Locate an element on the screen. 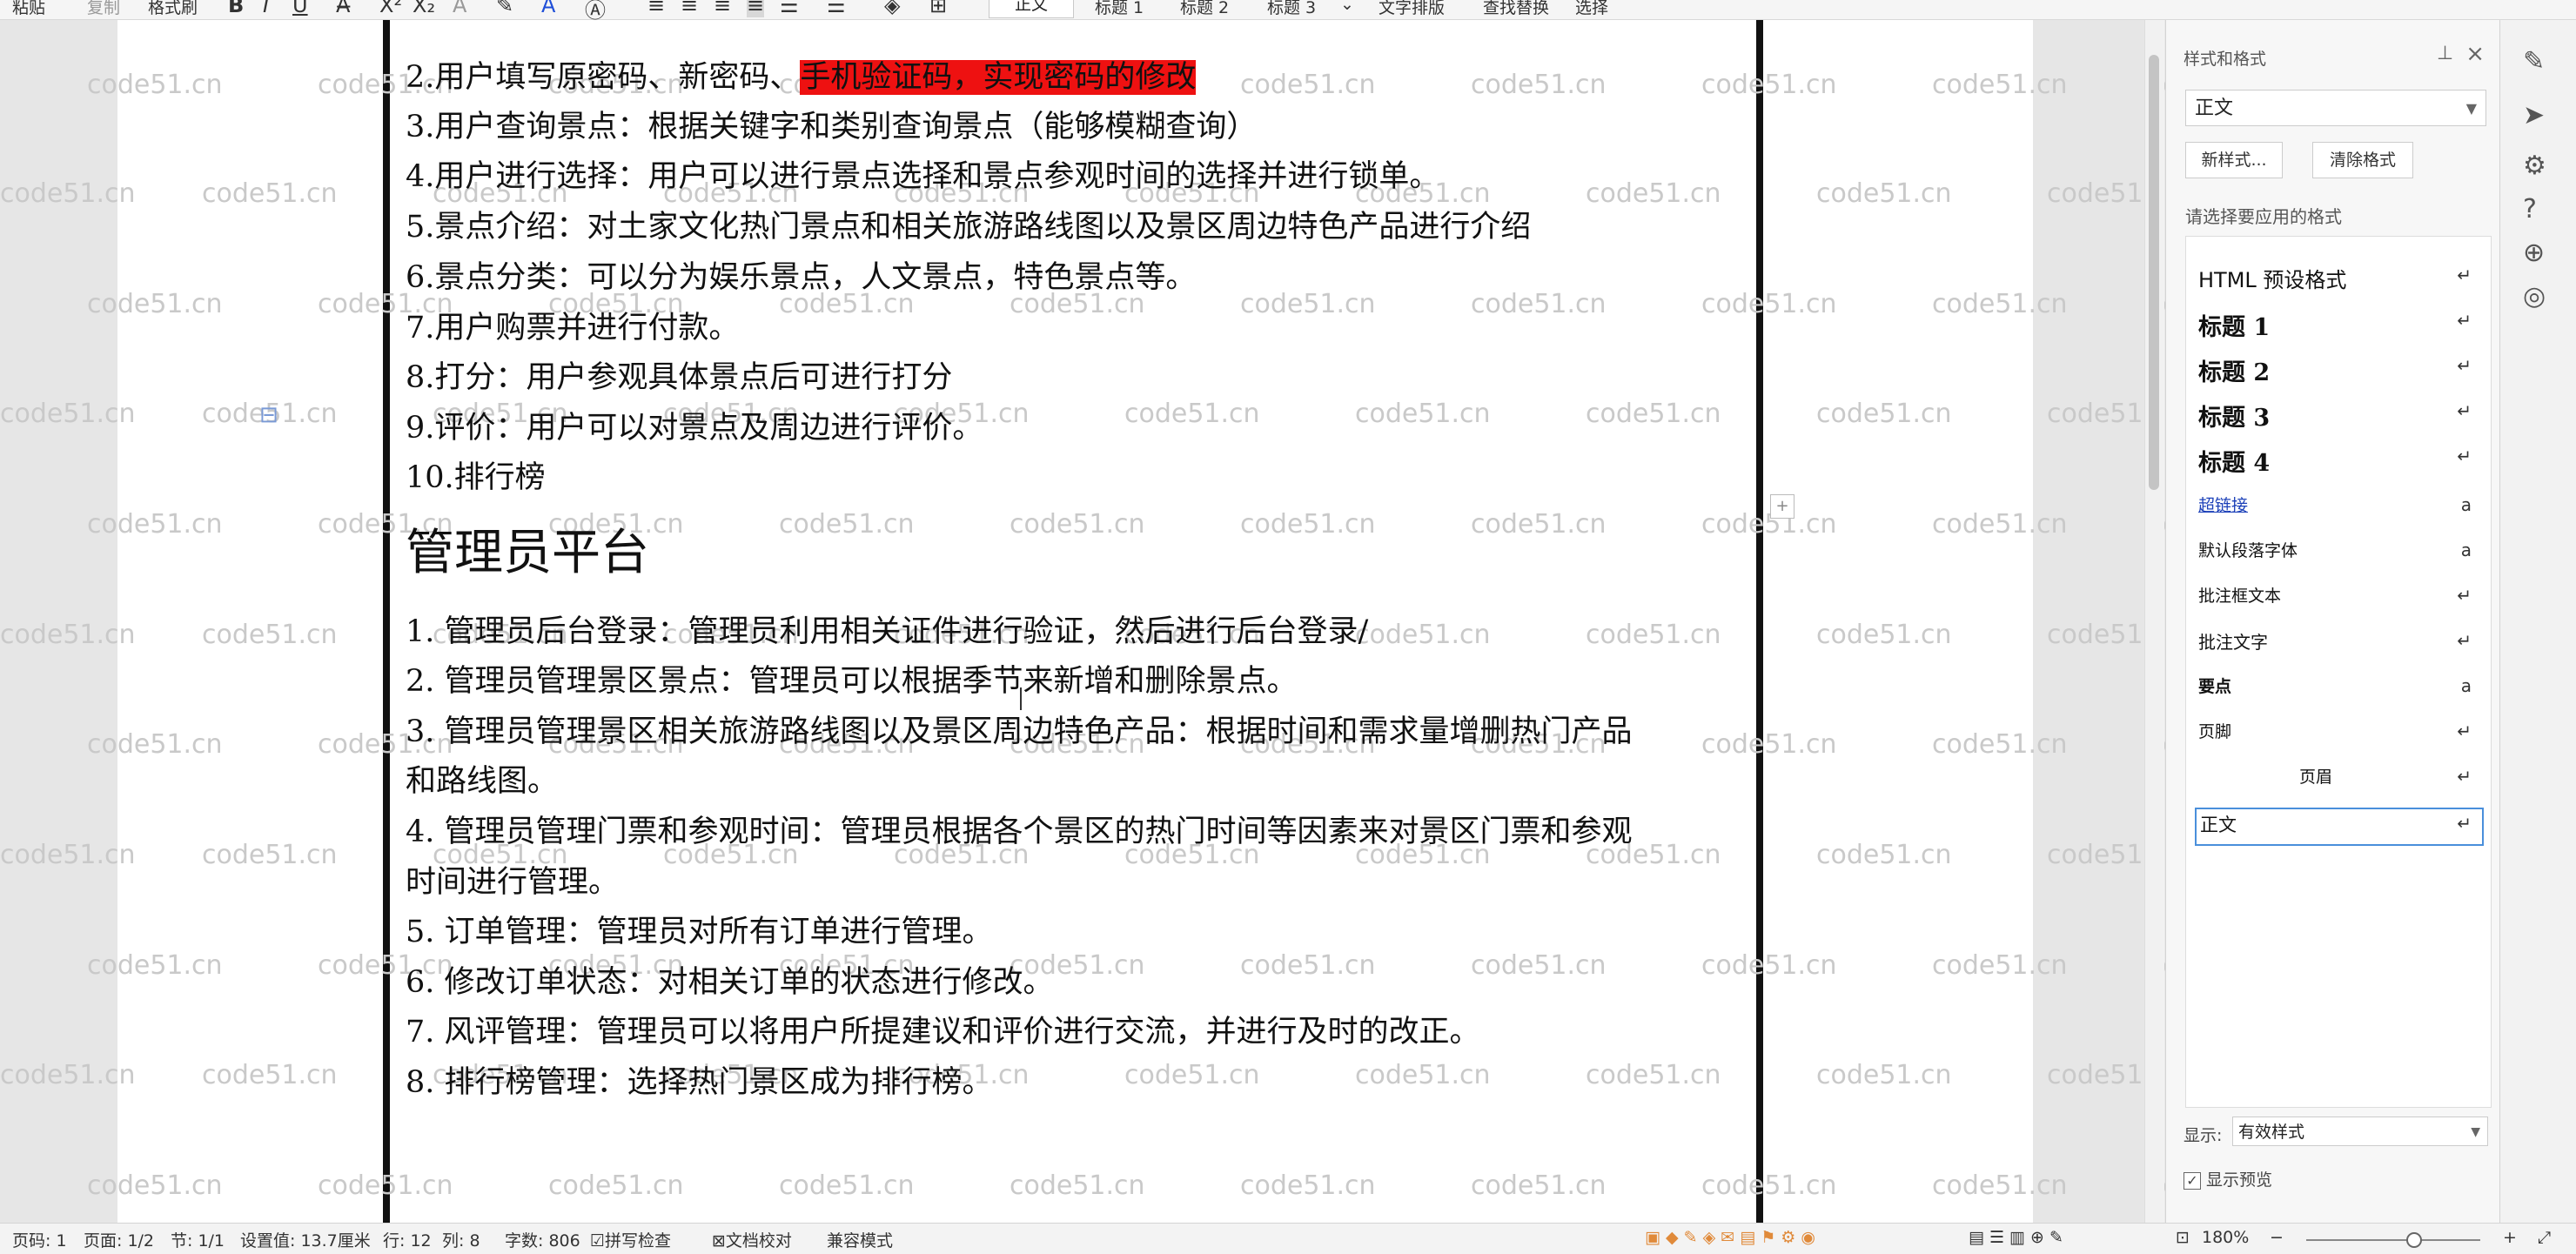 Image resolution: width=2576 pixels, height=1254 pixels. zoom-slider is located at coordinates (2393, 1240).